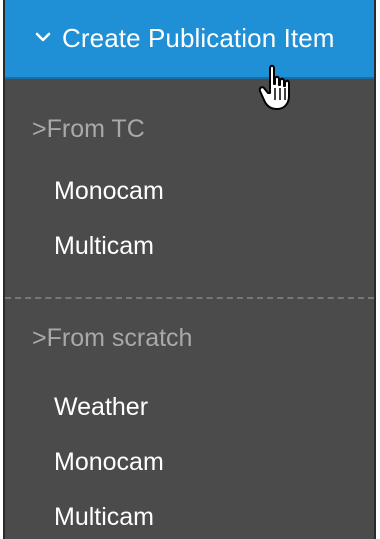 The height and width of the screenshot is (539, 380). What do you see at coordinates (104, 517) in the screenshot?
I see `menu-item-from-scratch-multicam: Multicam` at bounding box center [104, 517].